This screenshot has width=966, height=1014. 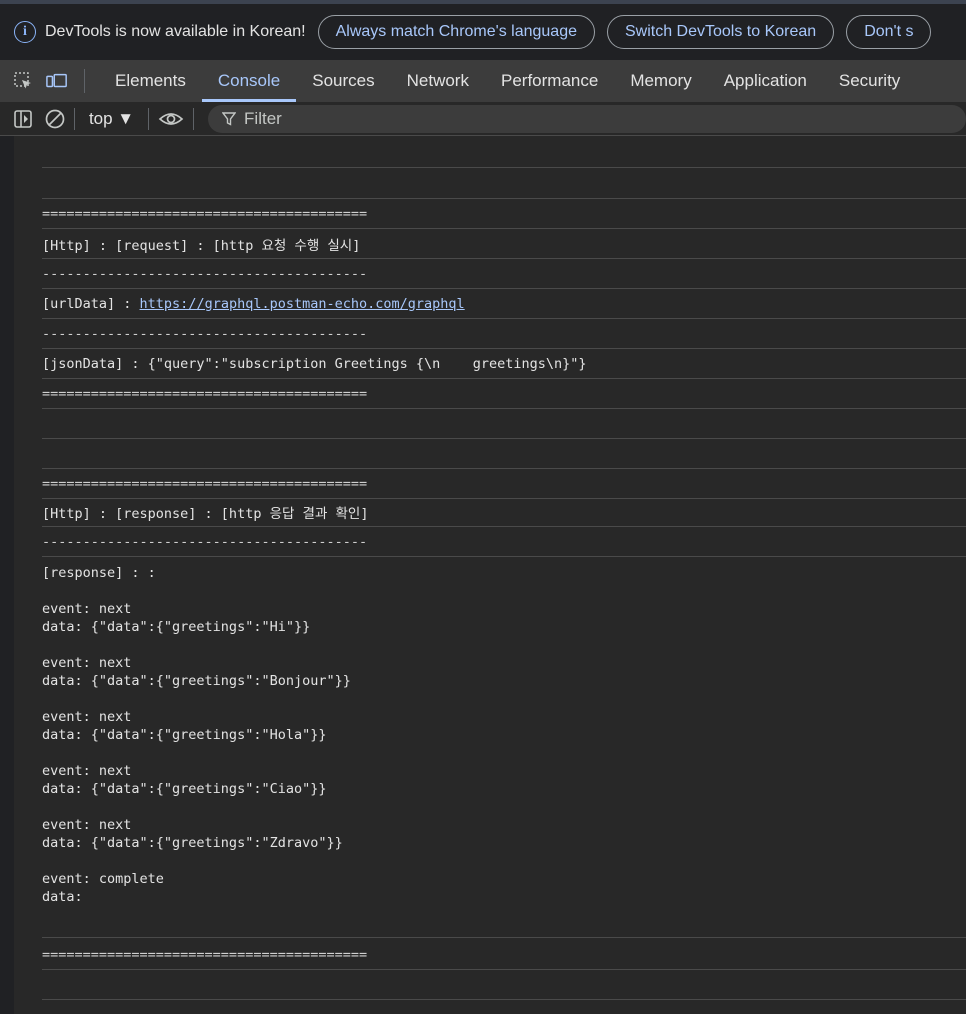 What do you see at coordinates (720, 32) in the screenshot?
I see `switch-korean-button: Switch DevTools to Korean` at bounding box center [720, 32].